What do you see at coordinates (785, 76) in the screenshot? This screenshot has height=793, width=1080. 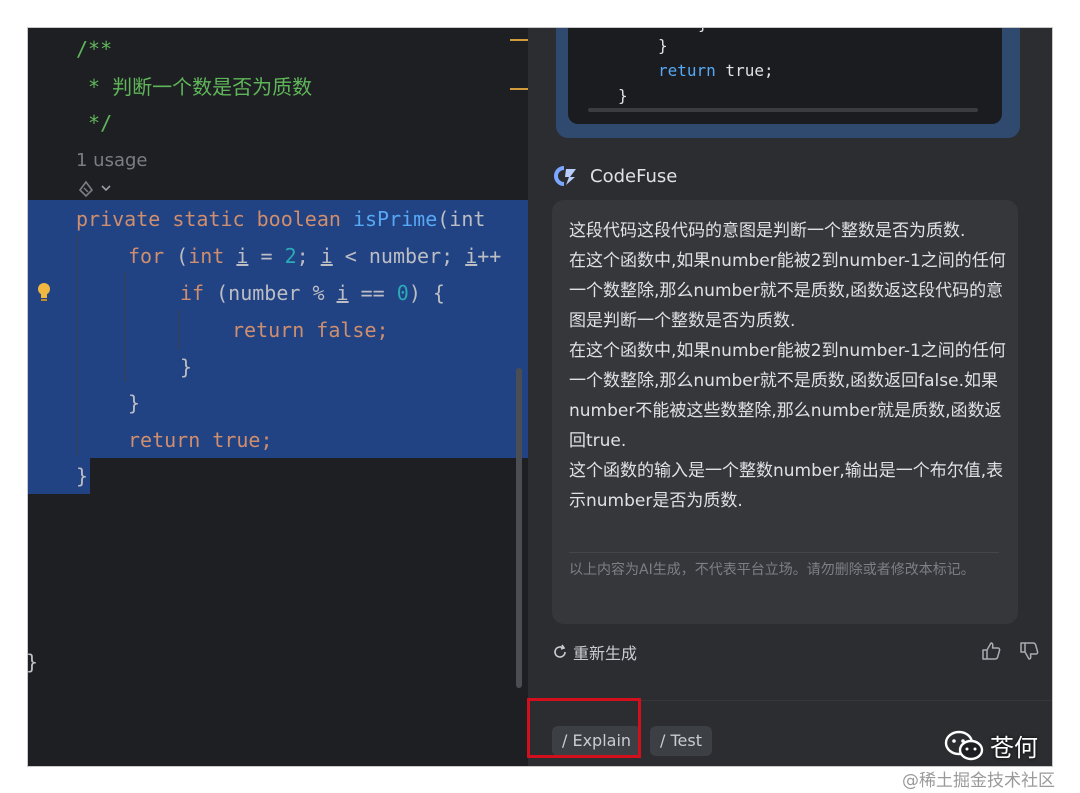 I see `code-snippet-card: } } return true; }` at bounding box center [785, 76].